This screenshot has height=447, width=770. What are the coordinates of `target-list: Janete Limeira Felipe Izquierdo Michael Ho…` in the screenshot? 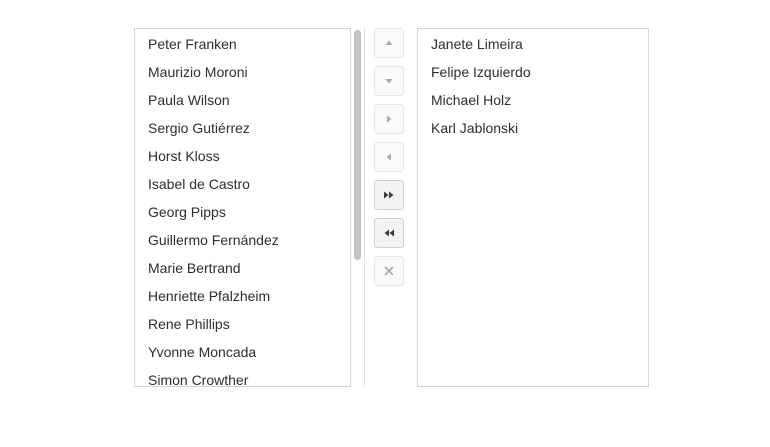 It's located at (533, 86).